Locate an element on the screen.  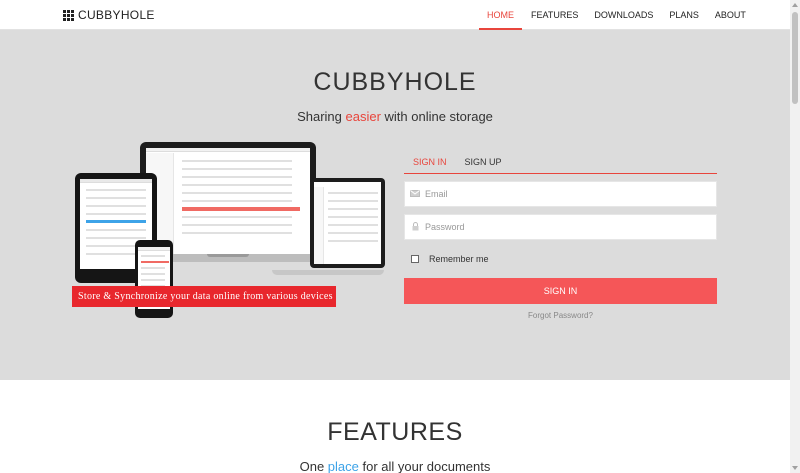
remember-checkbox is located at coordinates (415, 259).